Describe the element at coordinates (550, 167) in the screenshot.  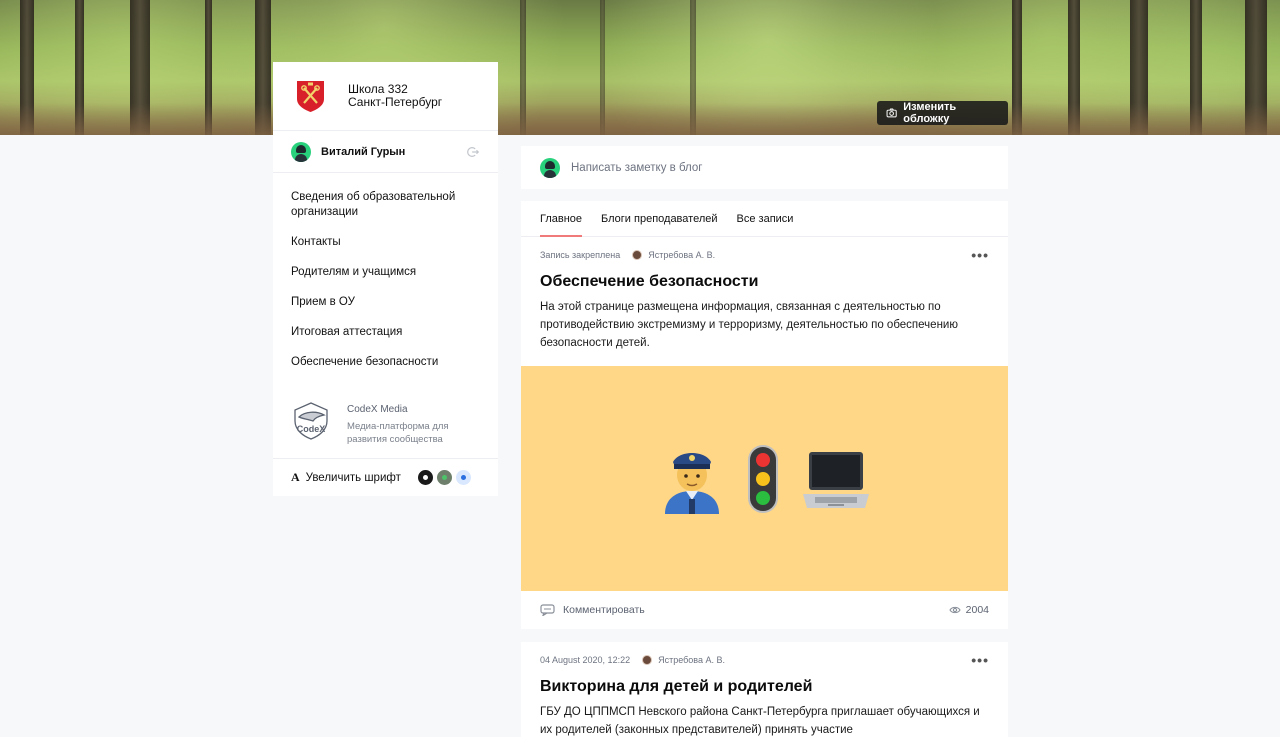
I see `compose-avatar` at that location.